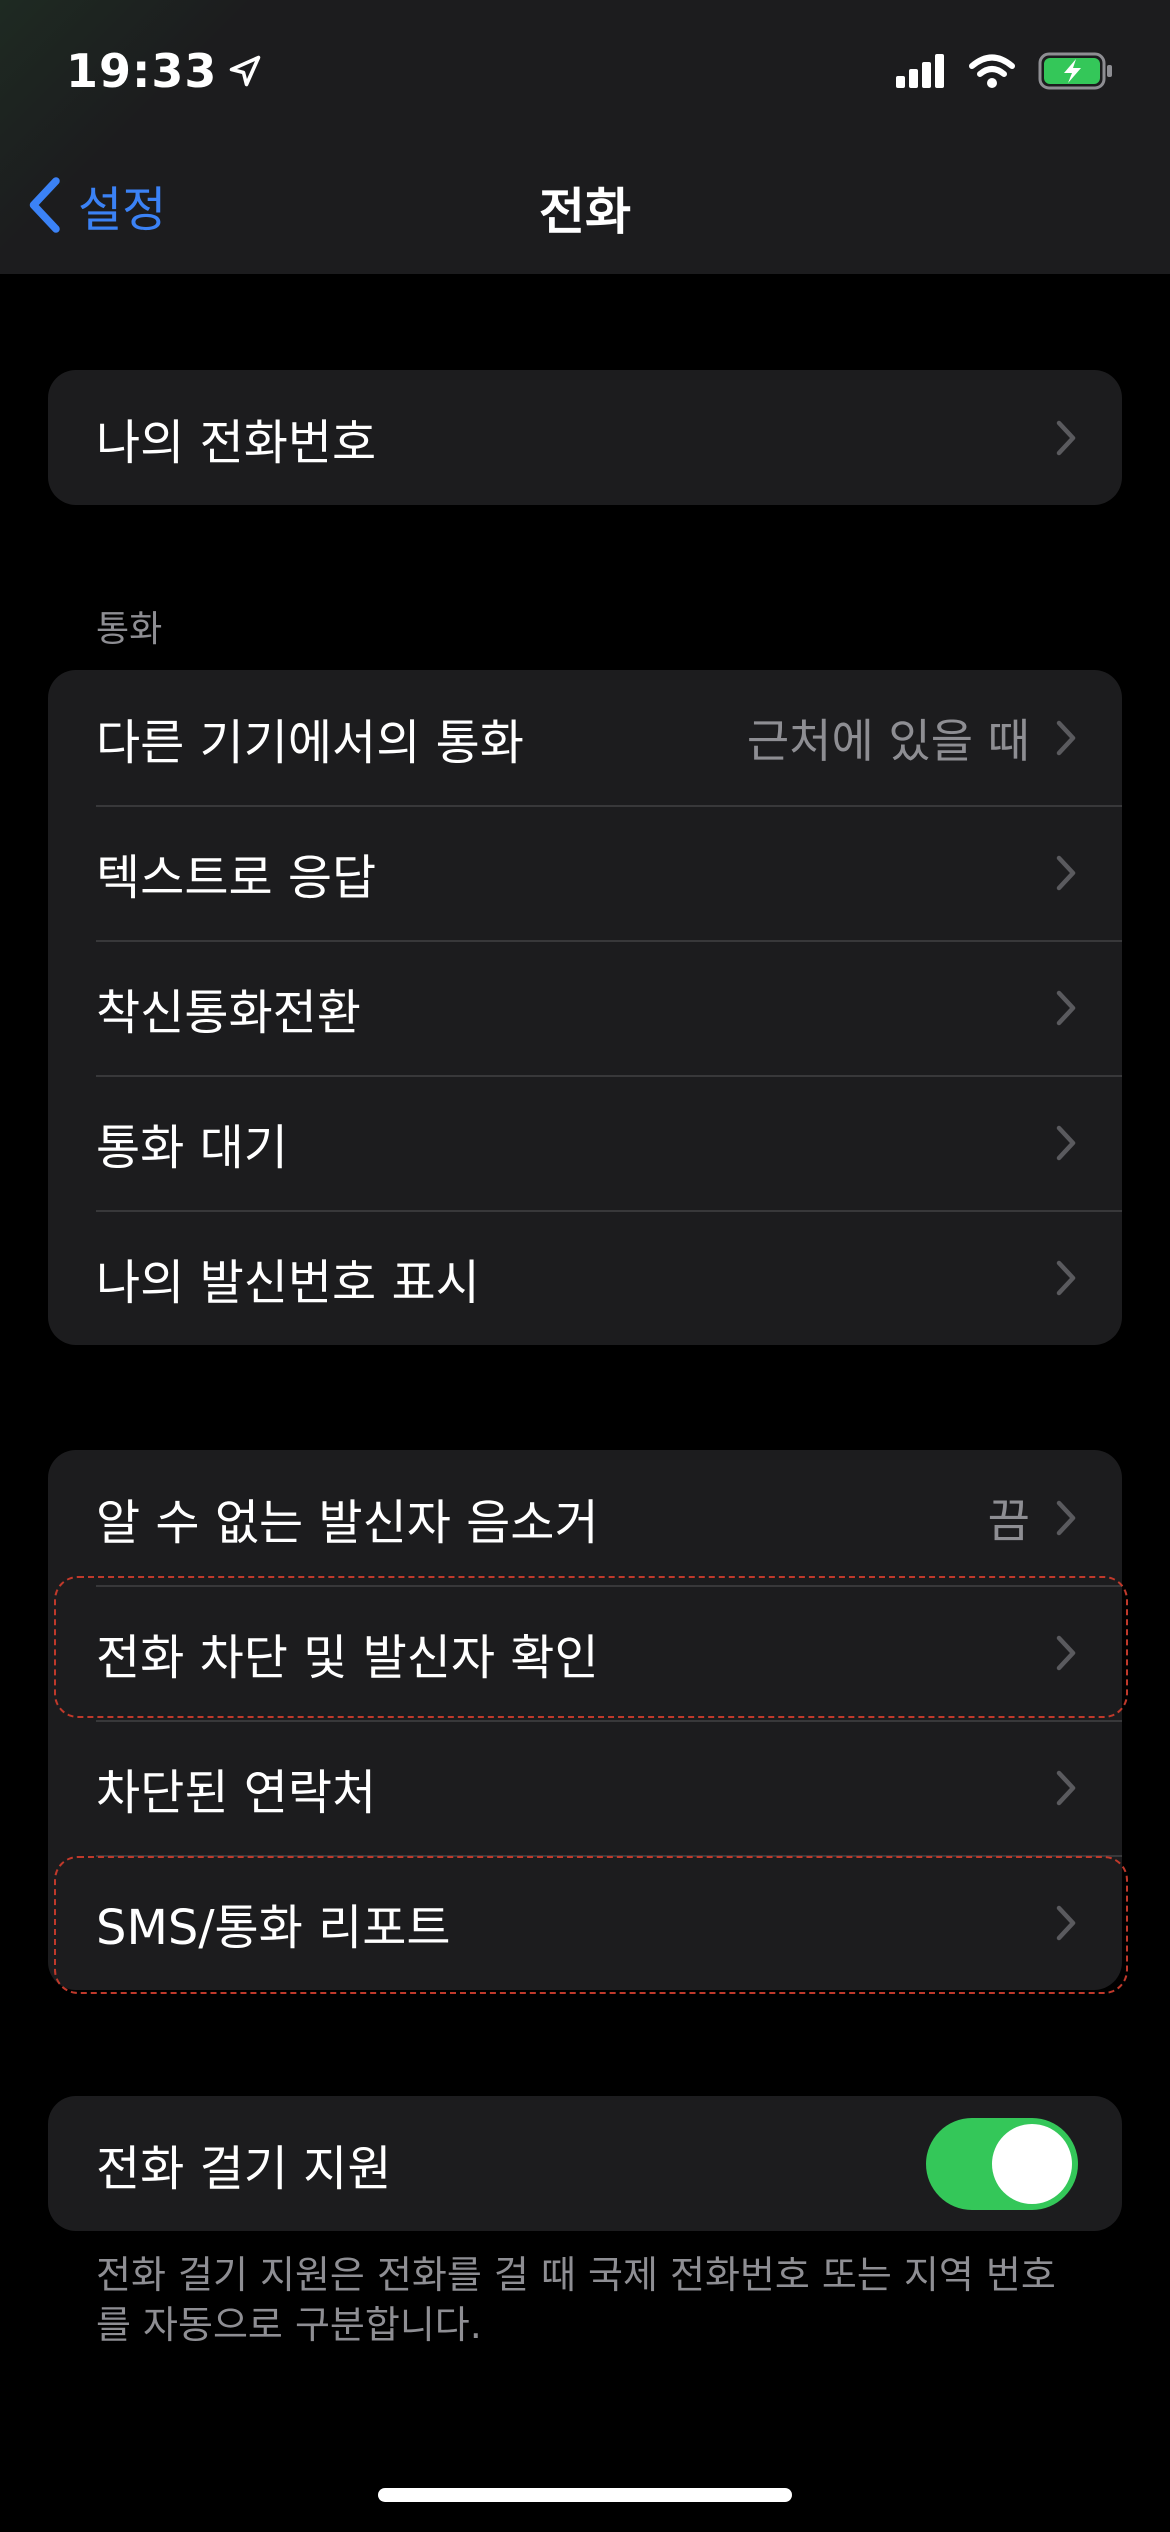 This screenshot has width=1170, height=2532. What do you see at coordinates (244, 2168) in the screenshot?
I see `row-label: 전화 걸기 지원` at bounding box center [244, 2168].